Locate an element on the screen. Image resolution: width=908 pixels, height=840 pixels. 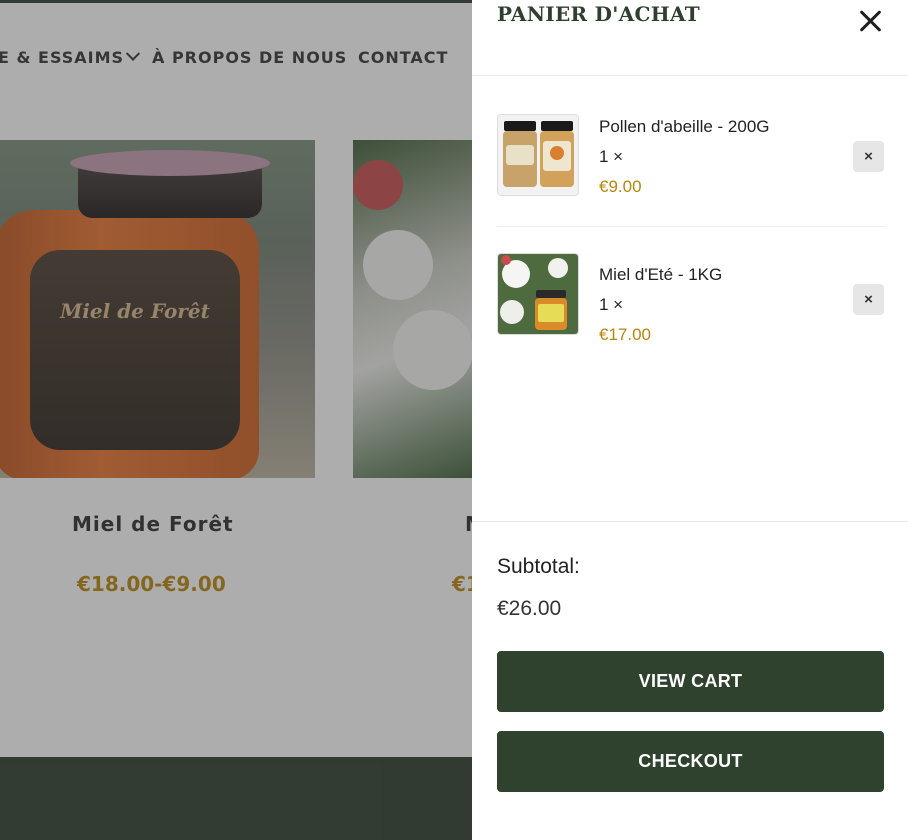
cart-item-name: Miel d'Eté - 1KG is located at coordinates (660, 275).